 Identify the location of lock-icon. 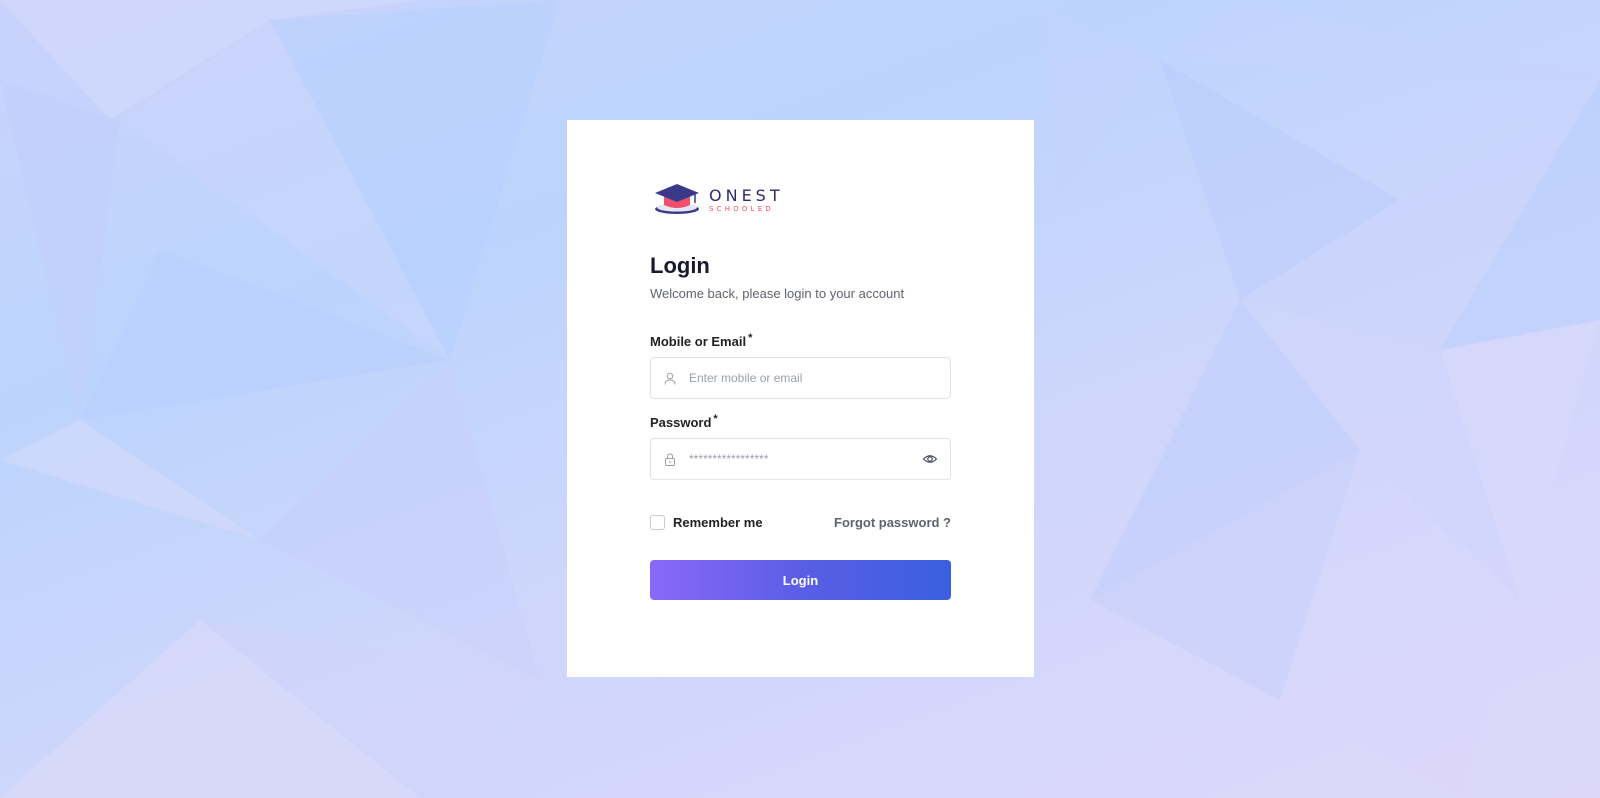
(670, 459).